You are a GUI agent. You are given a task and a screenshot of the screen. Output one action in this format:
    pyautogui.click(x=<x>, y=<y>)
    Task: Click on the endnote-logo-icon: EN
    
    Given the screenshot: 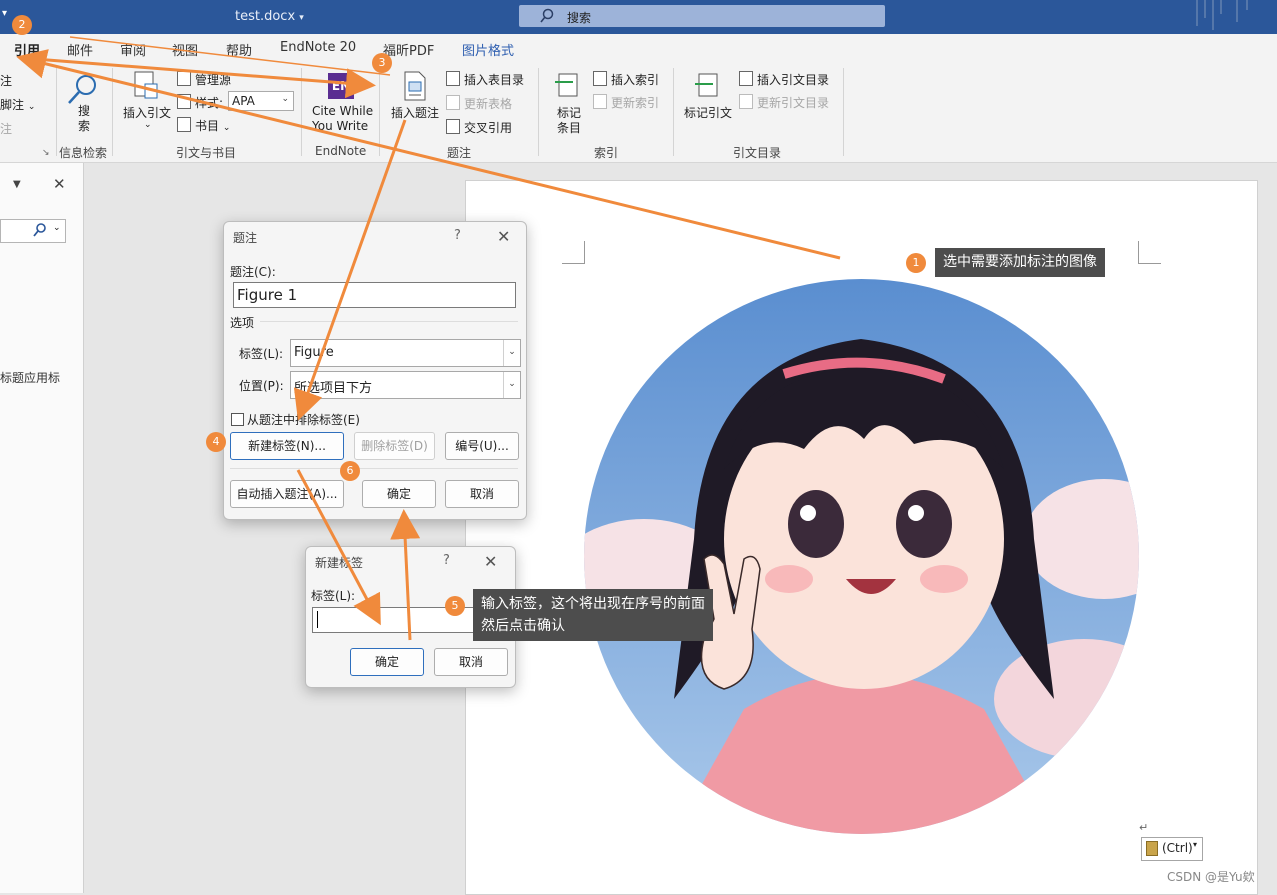 What is the action you would take?
    pyautogui.click(x=341, y=86)
    